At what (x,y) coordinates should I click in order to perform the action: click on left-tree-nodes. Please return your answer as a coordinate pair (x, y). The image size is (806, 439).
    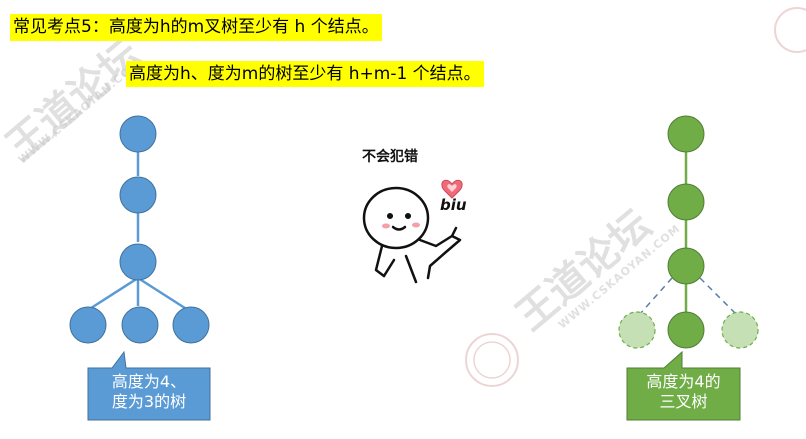
    Looking at the image, I should click on (139, 229).